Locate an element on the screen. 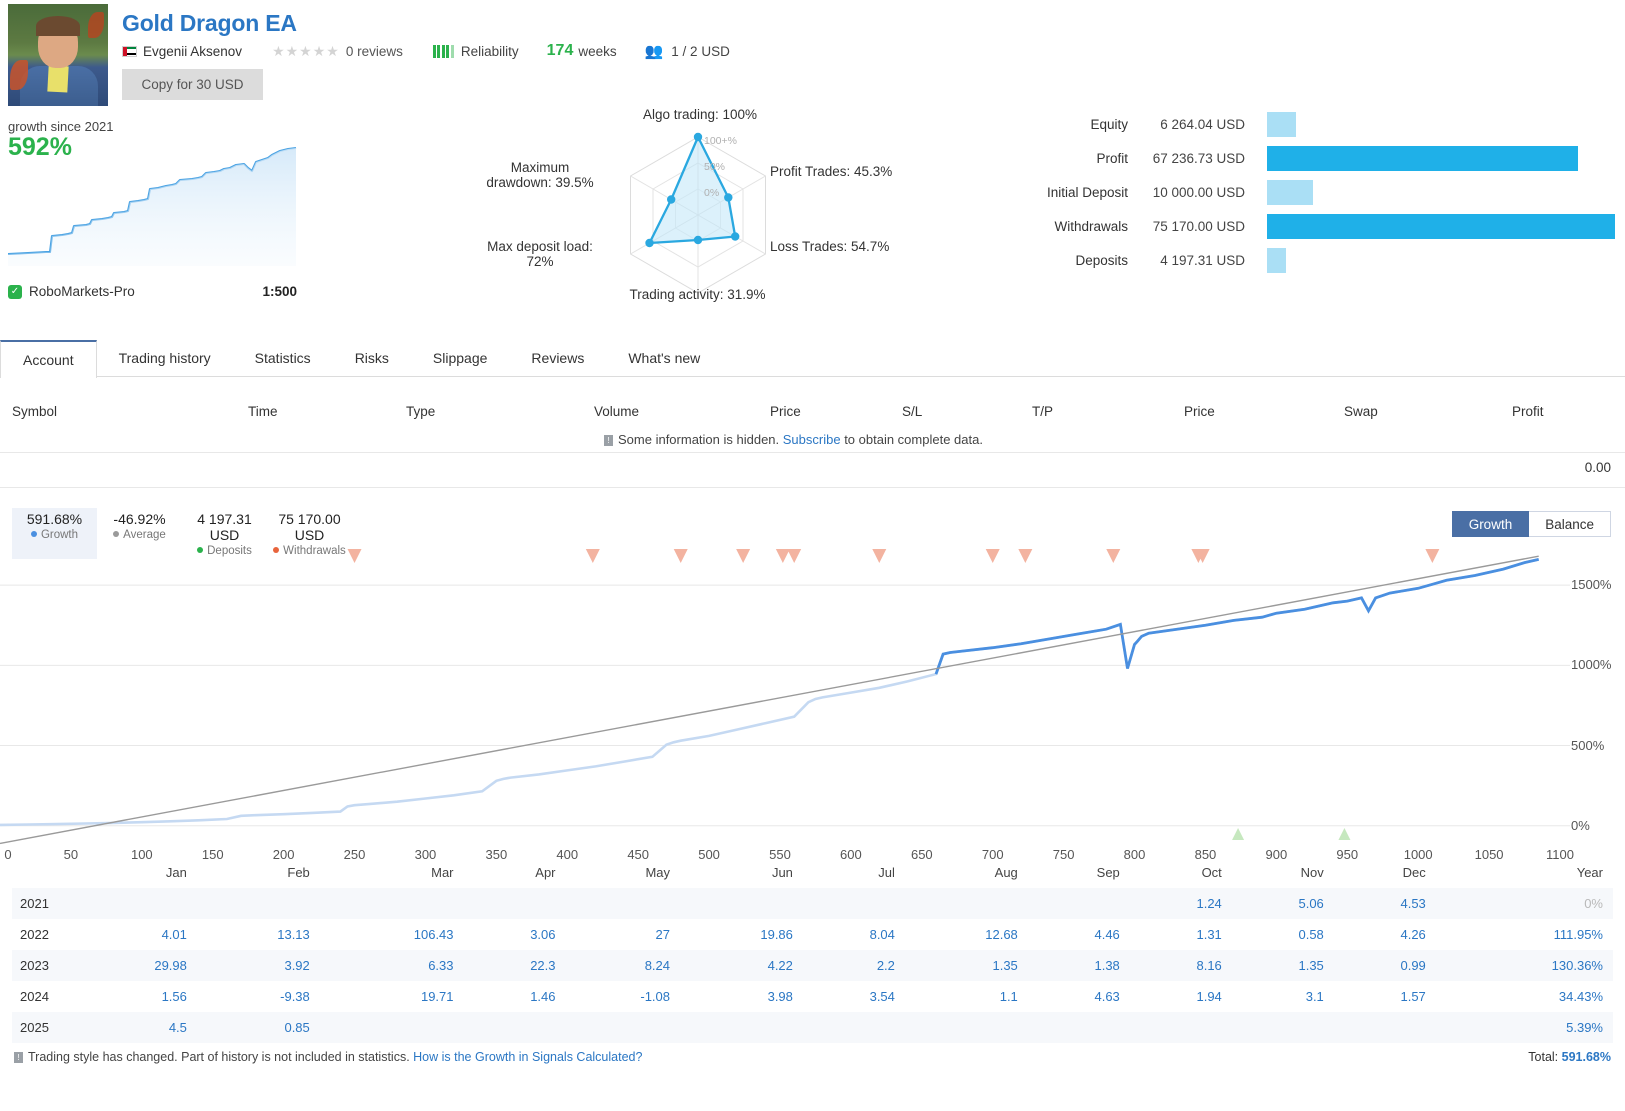  x-axis-label: 950 is located at coordinates (1347, 854).